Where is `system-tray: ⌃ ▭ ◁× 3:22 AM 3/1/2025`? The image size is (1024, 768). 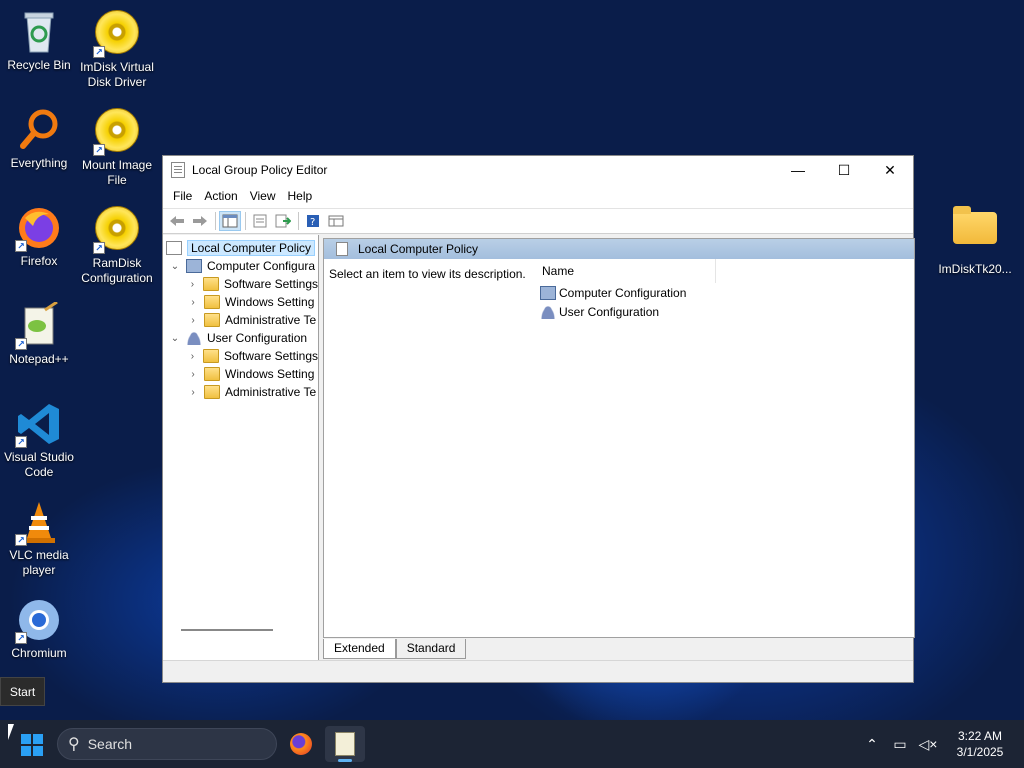 system-tray: ⌃ ▭ ◁× 3:22 AM 3/1/2025 is located at coordinates (941, 744).